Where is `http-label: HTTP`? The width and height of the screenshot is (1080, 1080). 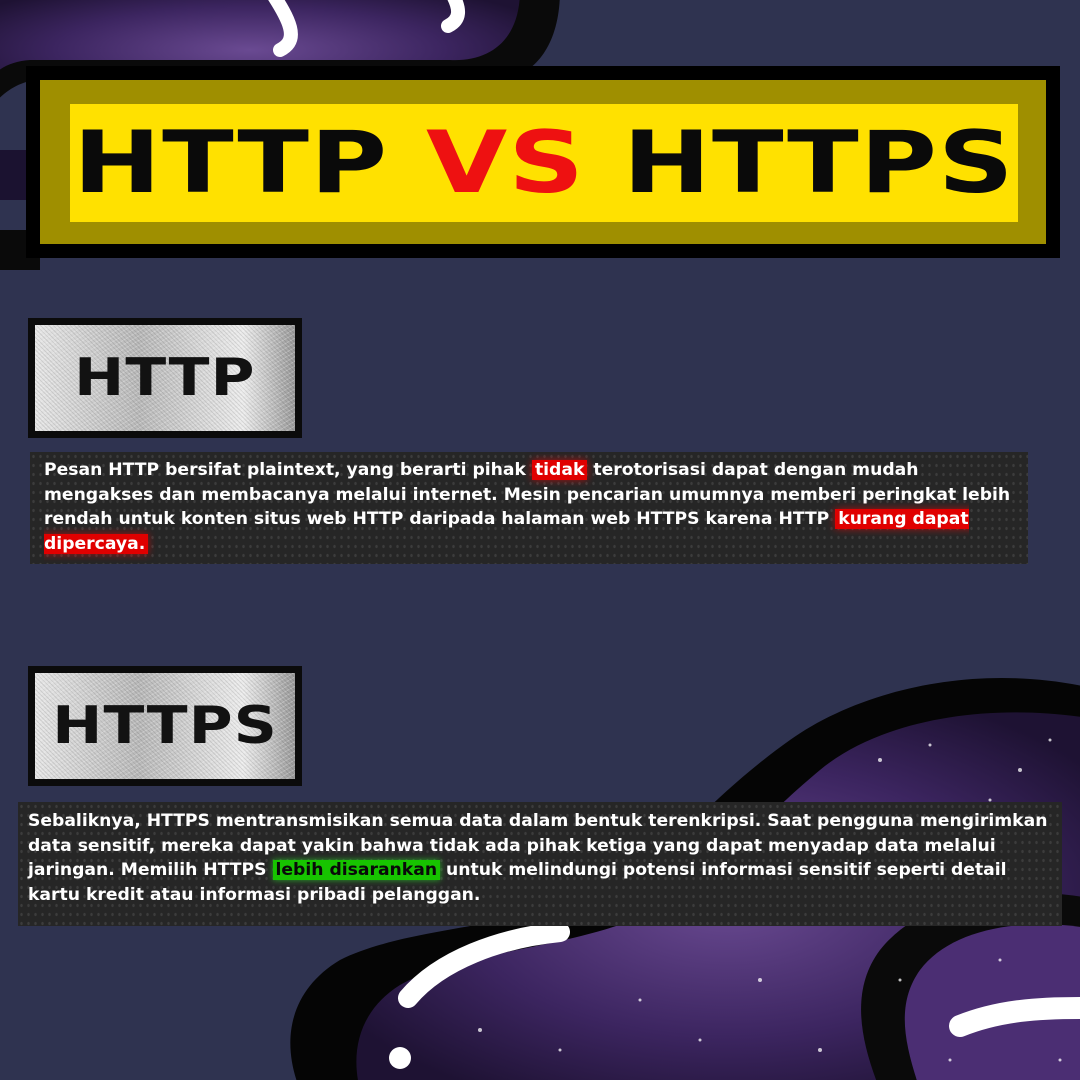 http-label: HTTP is located at coordinates (165, 378).